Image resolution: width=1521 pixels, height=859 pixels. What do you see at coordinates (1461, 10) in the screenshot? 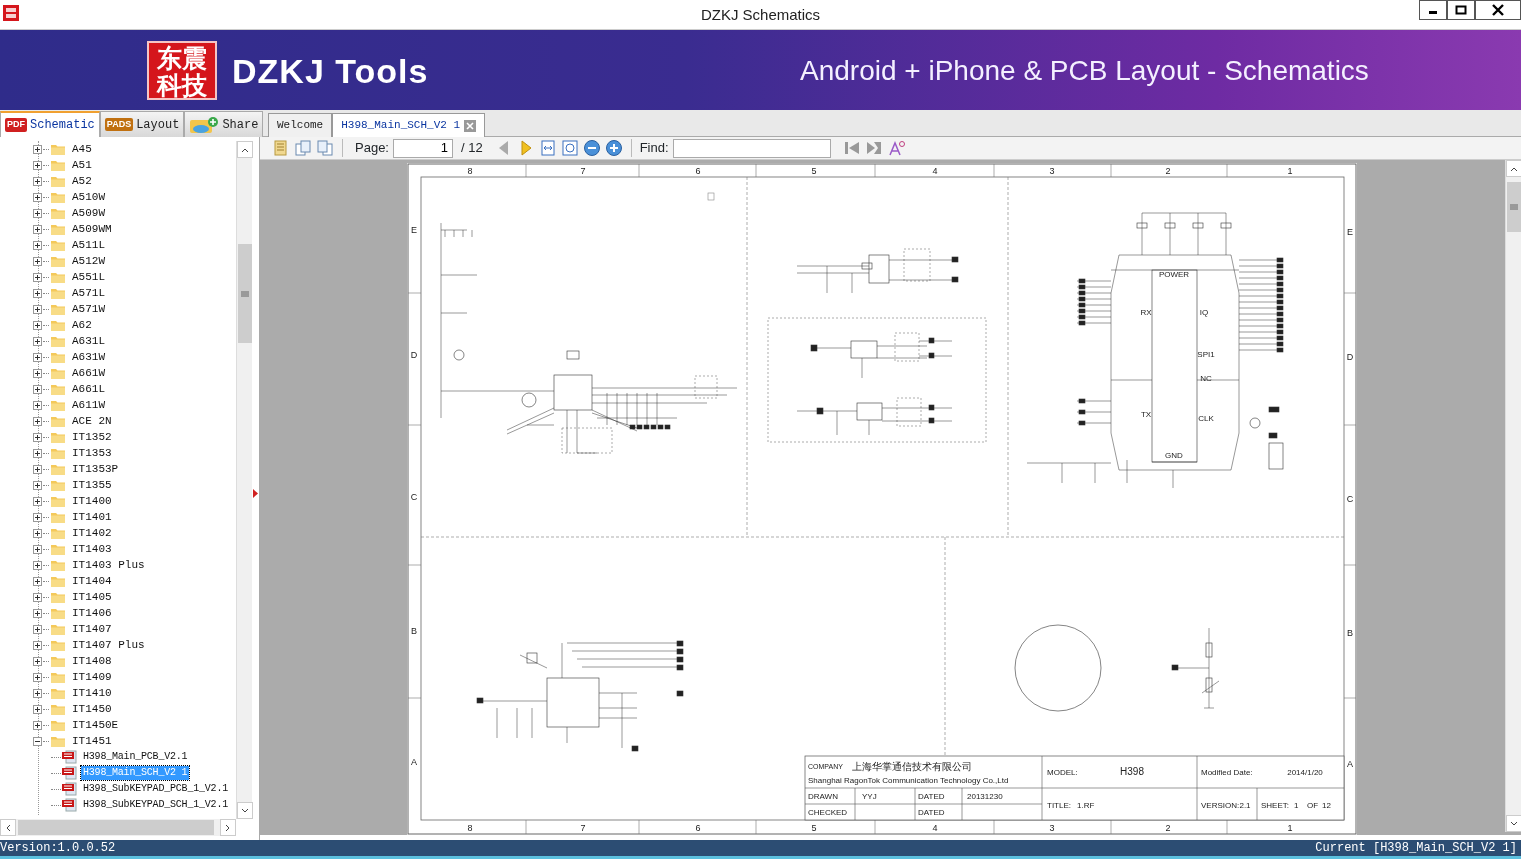
I see `maximize-button` at bounding box center [1461, 10].